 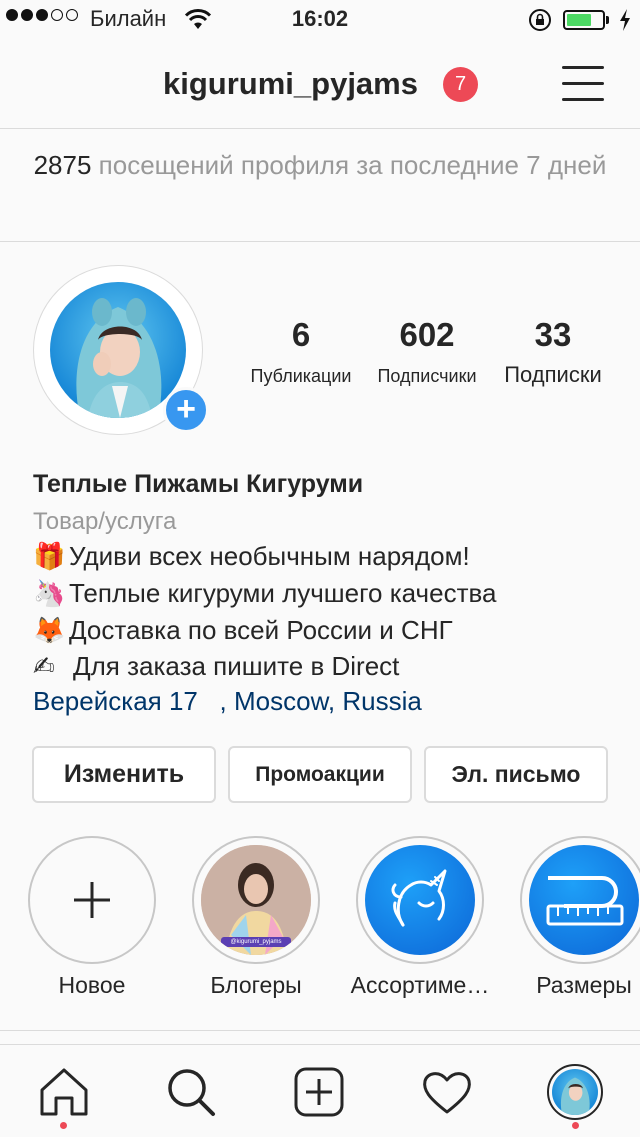 I want to click on orientation-lock-icon, so click(x=540, y=20).